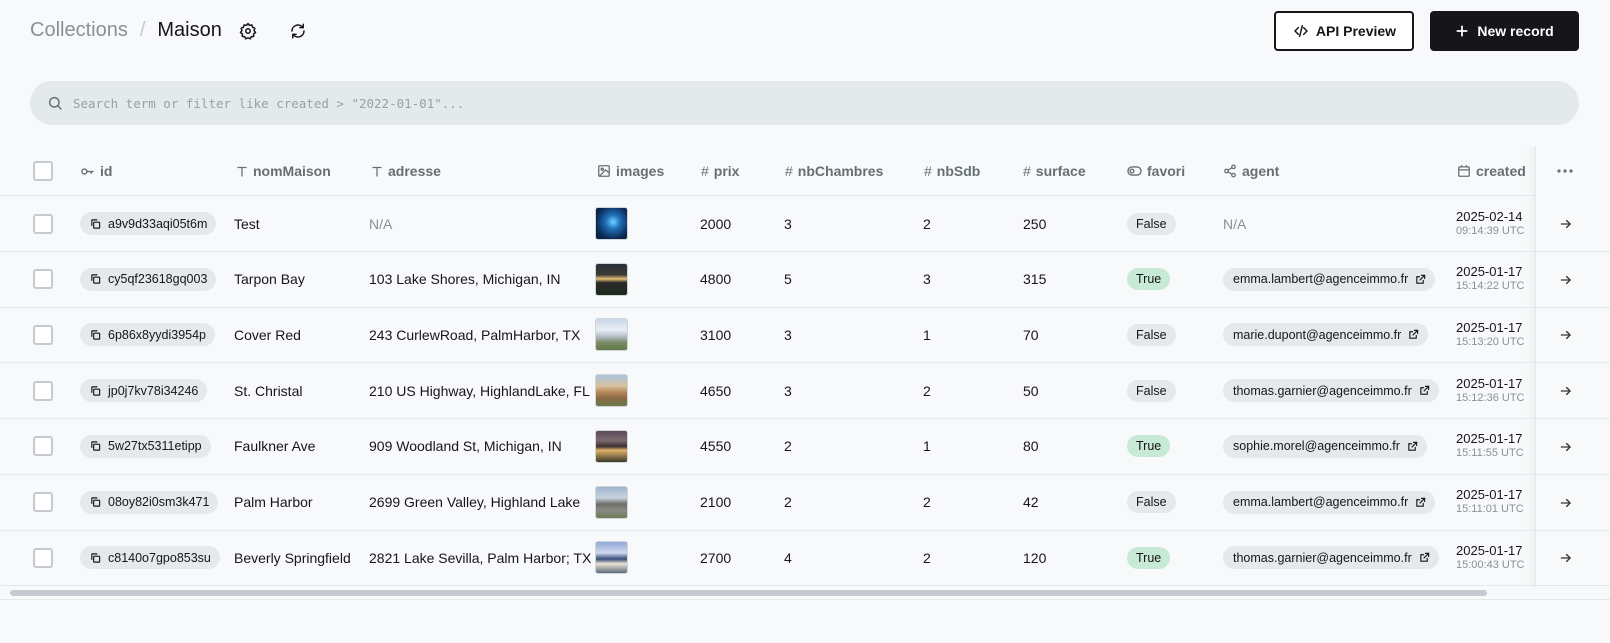 The image size is (1610, 643). Describe the element at coordinates (927, 334) in the screenshot. I see `nbSdb-cell: 1` at that location.